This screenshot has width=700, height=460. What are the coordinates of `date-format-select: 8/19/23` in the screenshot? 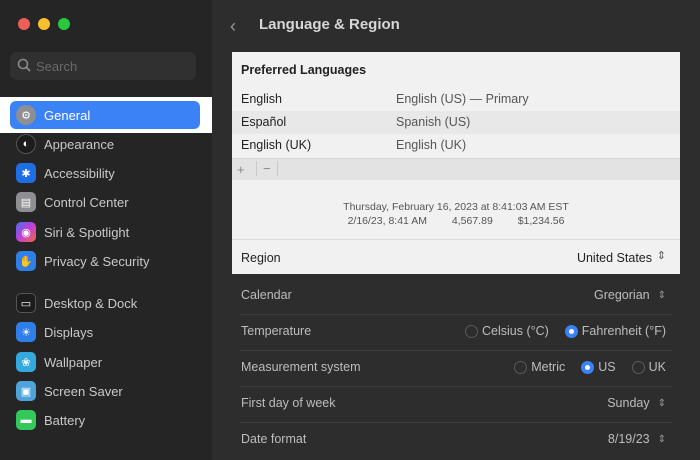 It's located at (629, 439).